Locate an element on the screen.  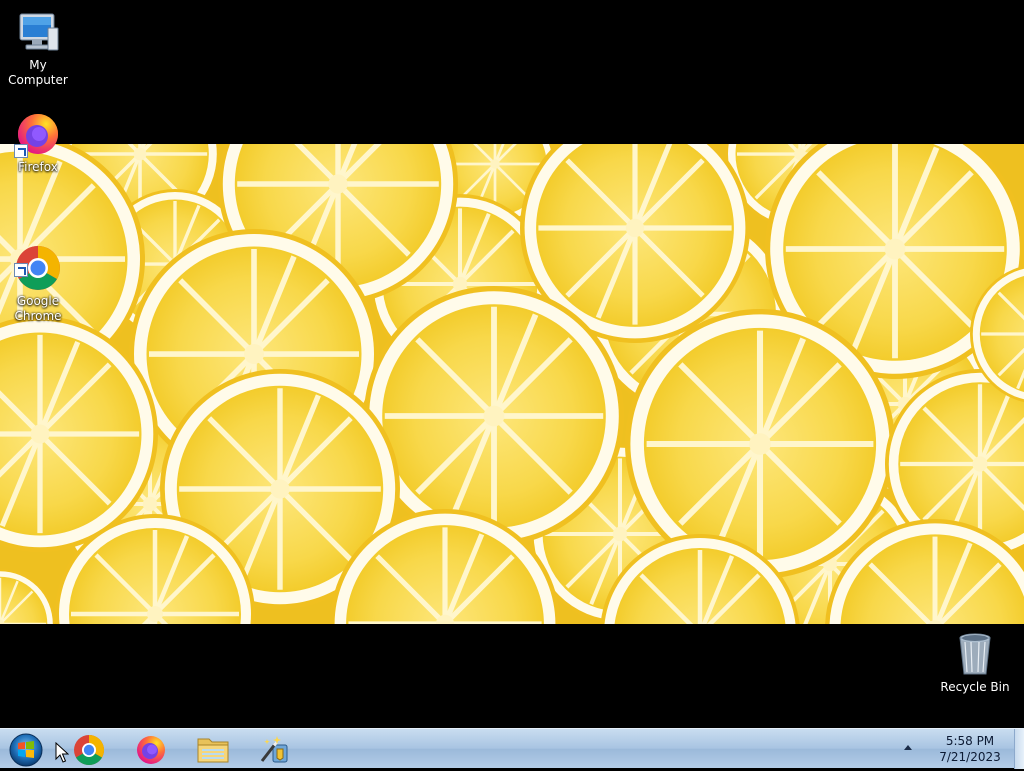
taskbar-chrome-button is located at coordinates (89, 749).